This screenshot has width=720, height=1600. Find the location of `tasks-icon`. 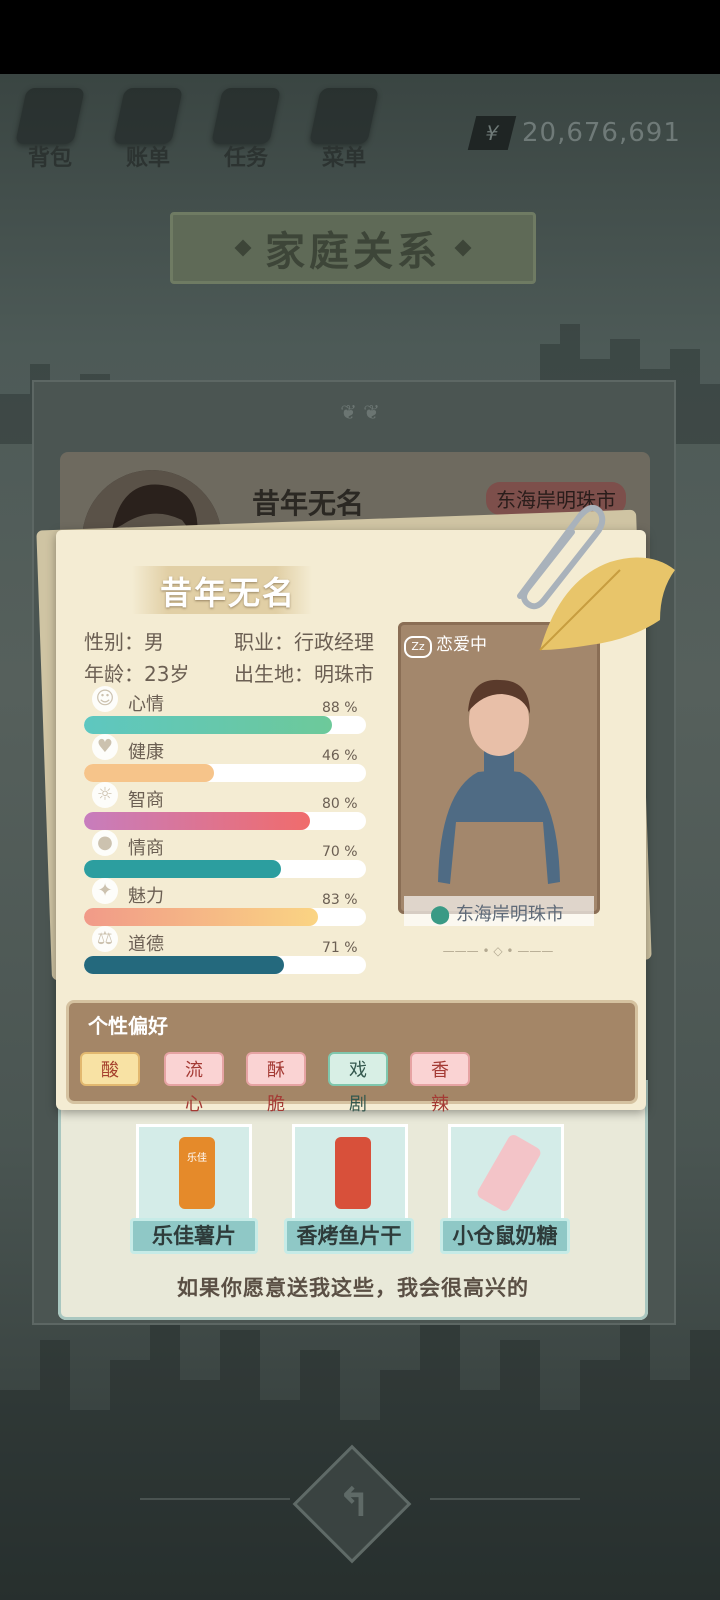

tasks-icon is located at coordinates (246, 116).